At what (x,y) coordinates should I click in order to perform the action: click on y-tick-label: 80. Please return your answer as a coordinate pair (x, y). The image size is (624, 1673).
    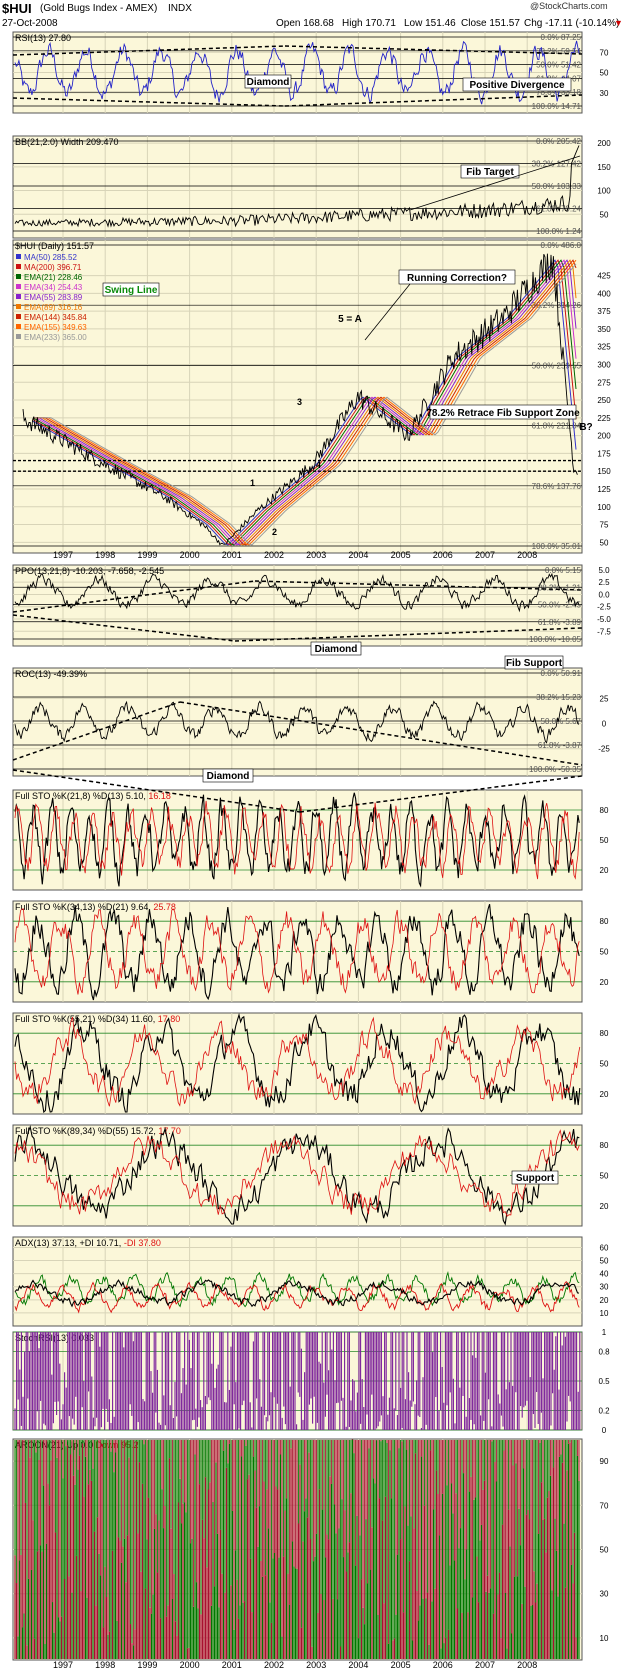
    Looking at the image, I should click on (604, 1033).